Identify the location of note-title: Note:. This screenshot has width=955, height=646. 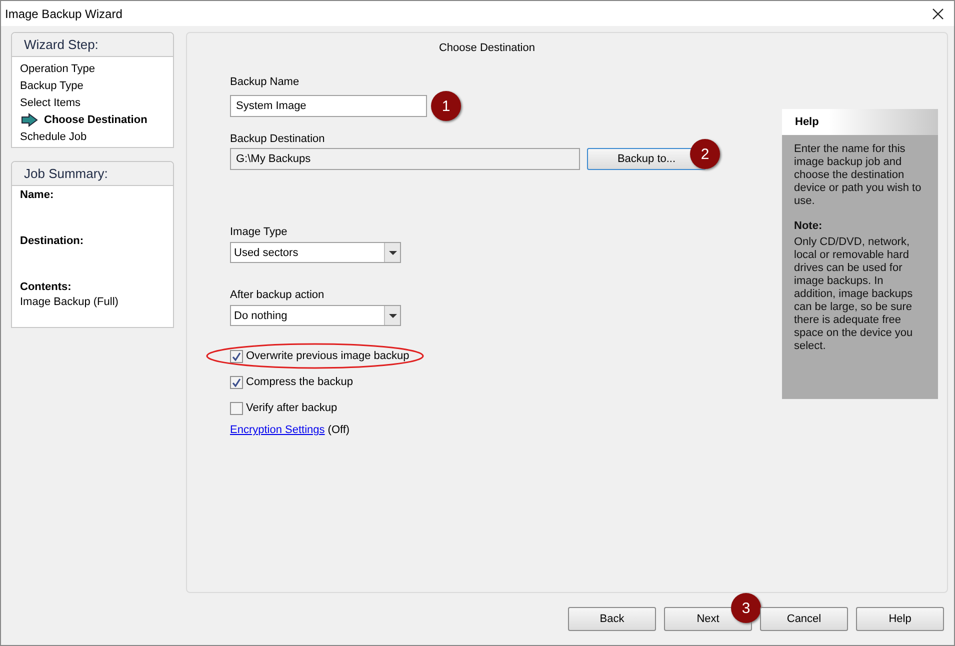
(809, 226).